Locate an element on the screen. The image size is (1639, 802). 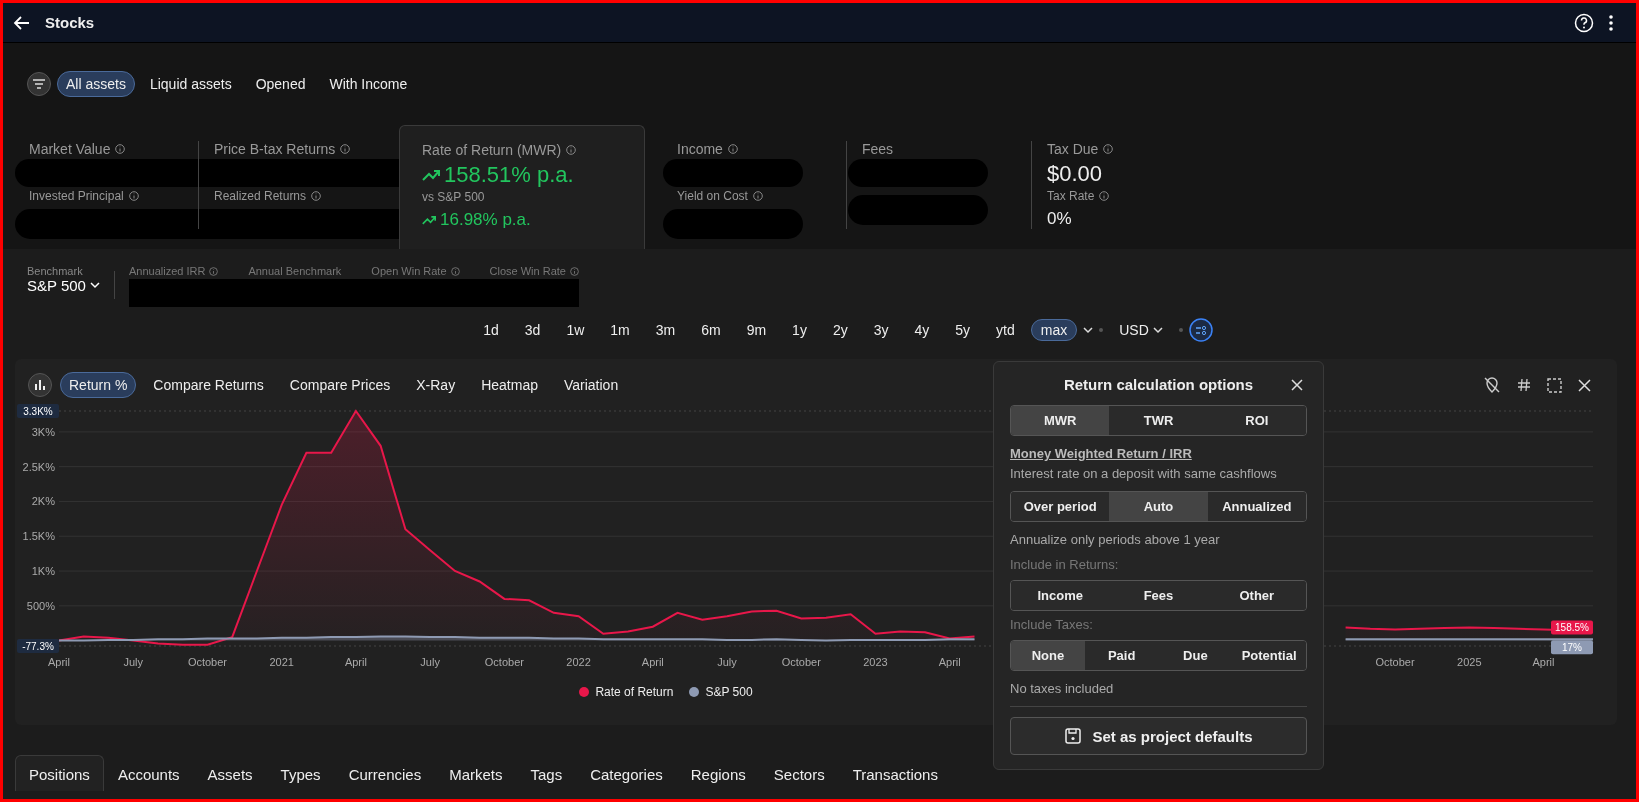
segment-button: TWR is located at coordinates (1158, 420).